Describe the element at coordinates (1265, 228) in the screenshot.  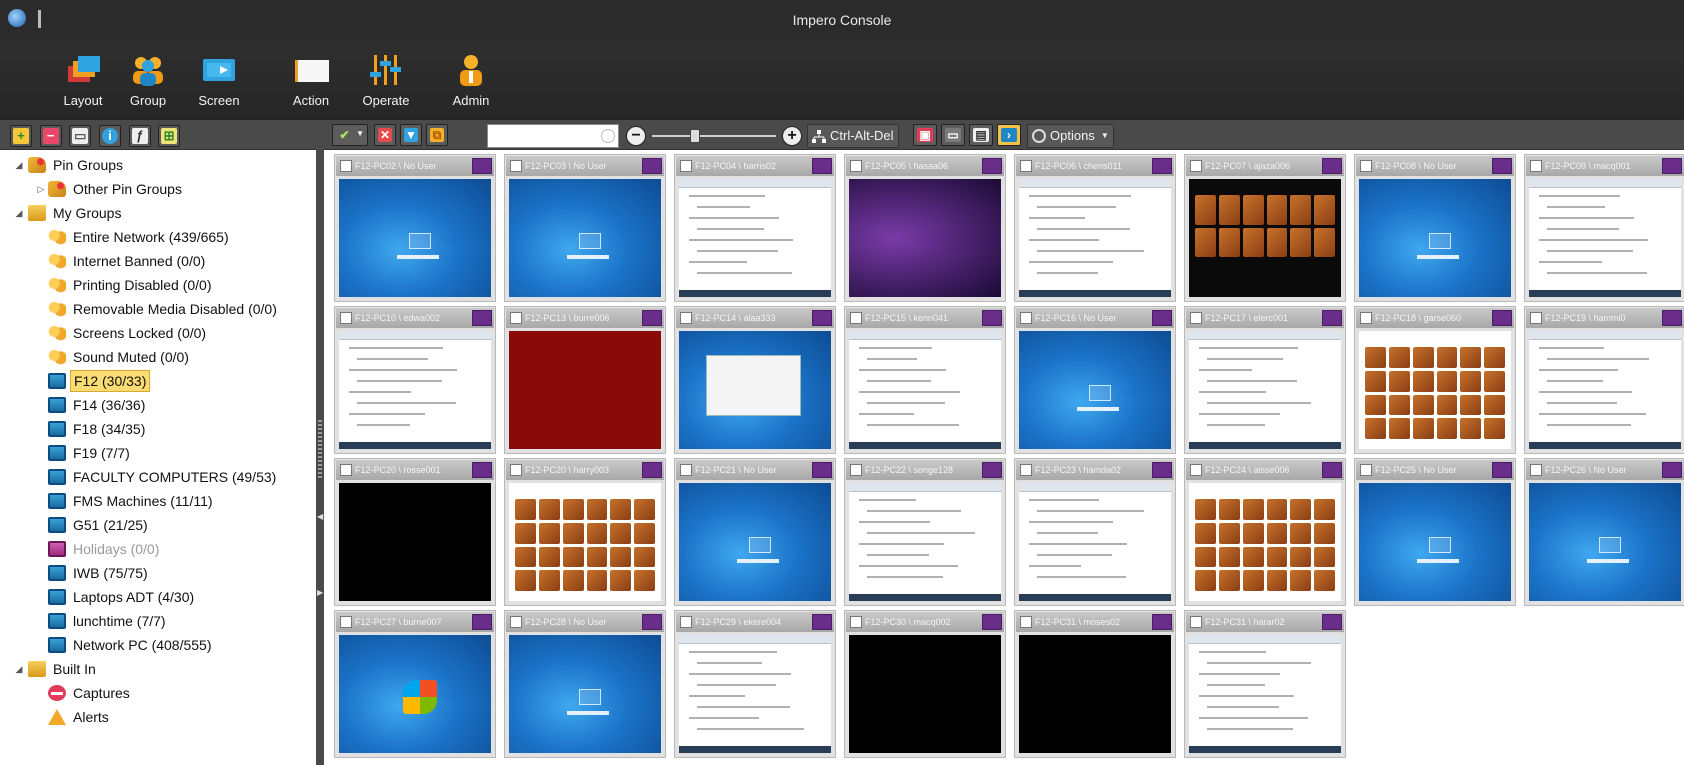
I see `computer-thumbnail: F12-PC07 \ ajaza006` at that location.